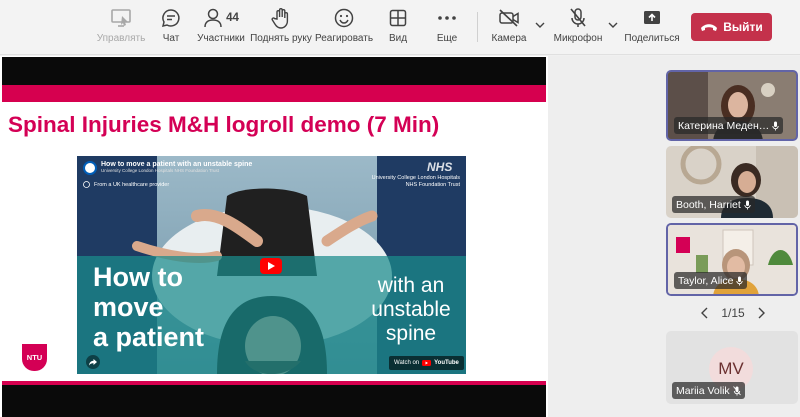  Describe the element at coordinates (761, 313) in the screenshot. I see `chevron-right-icon` at that location.